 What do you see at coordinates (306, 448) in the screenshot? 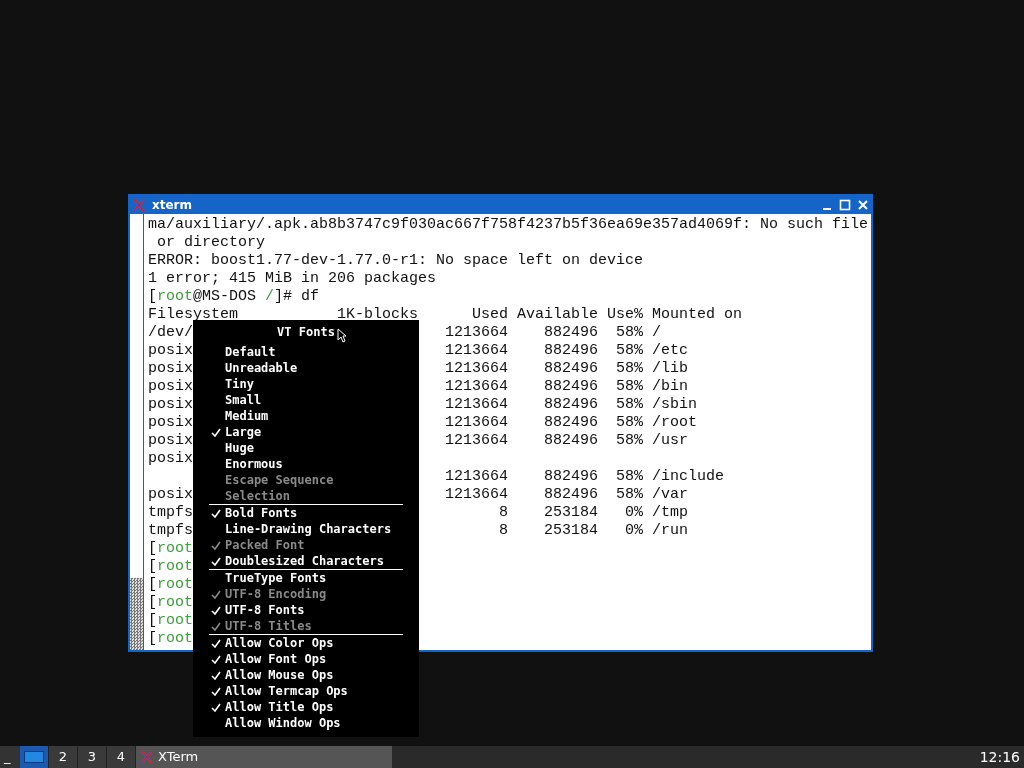
I see `menu-item: Huge` at bounding box center [306, 448].